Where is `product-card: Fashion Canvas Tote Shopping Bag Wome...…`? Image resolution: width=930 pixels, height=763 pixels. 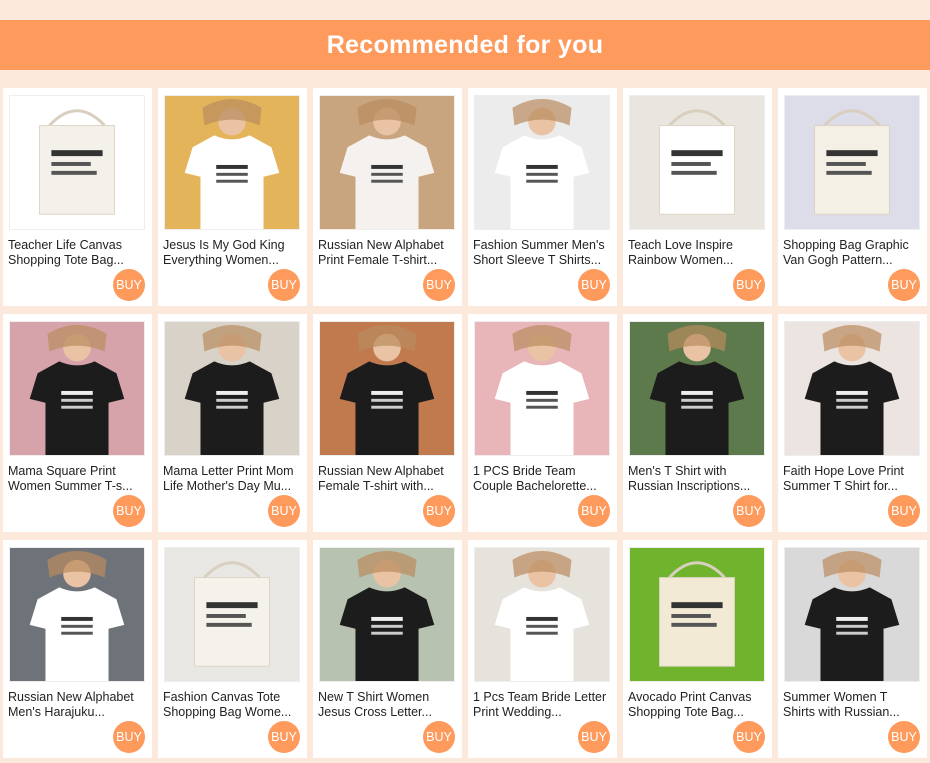
product-card: Fashion Canvas Tote Shopping Bag Wome...… is located at coordinates (232, 649).